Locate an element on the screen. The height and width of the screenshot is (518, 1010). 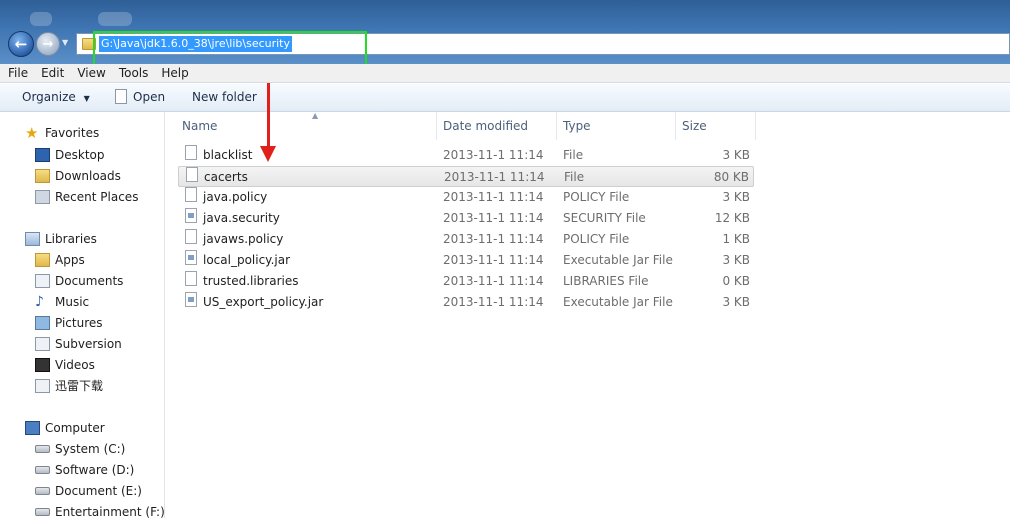
nav-item-label: Document (E:) is located at coordinates (98, 491).